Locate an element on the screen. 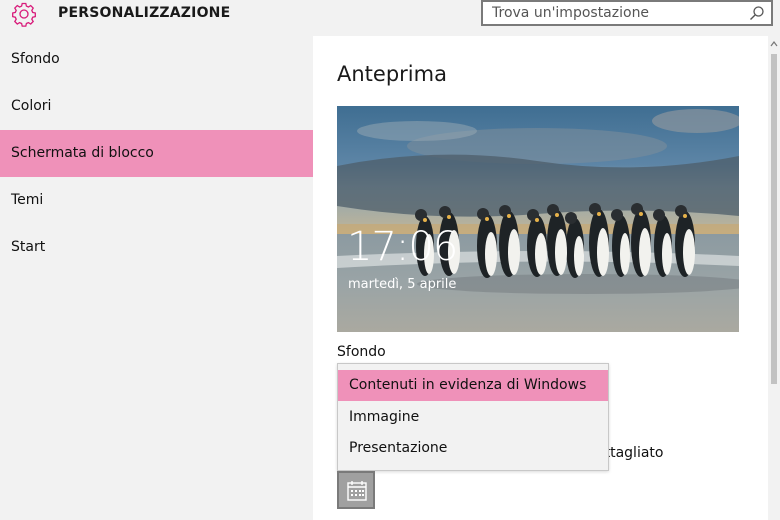 This screenshot has width=780, height=520. sidebar-item-temi: Temi is located at coordinates (156, 200).